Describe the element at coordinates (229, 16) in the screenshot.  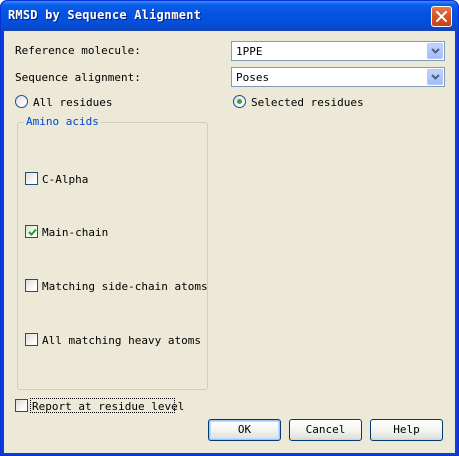
I see `title-bar: RMSD by Sequence Alignment` at that location.